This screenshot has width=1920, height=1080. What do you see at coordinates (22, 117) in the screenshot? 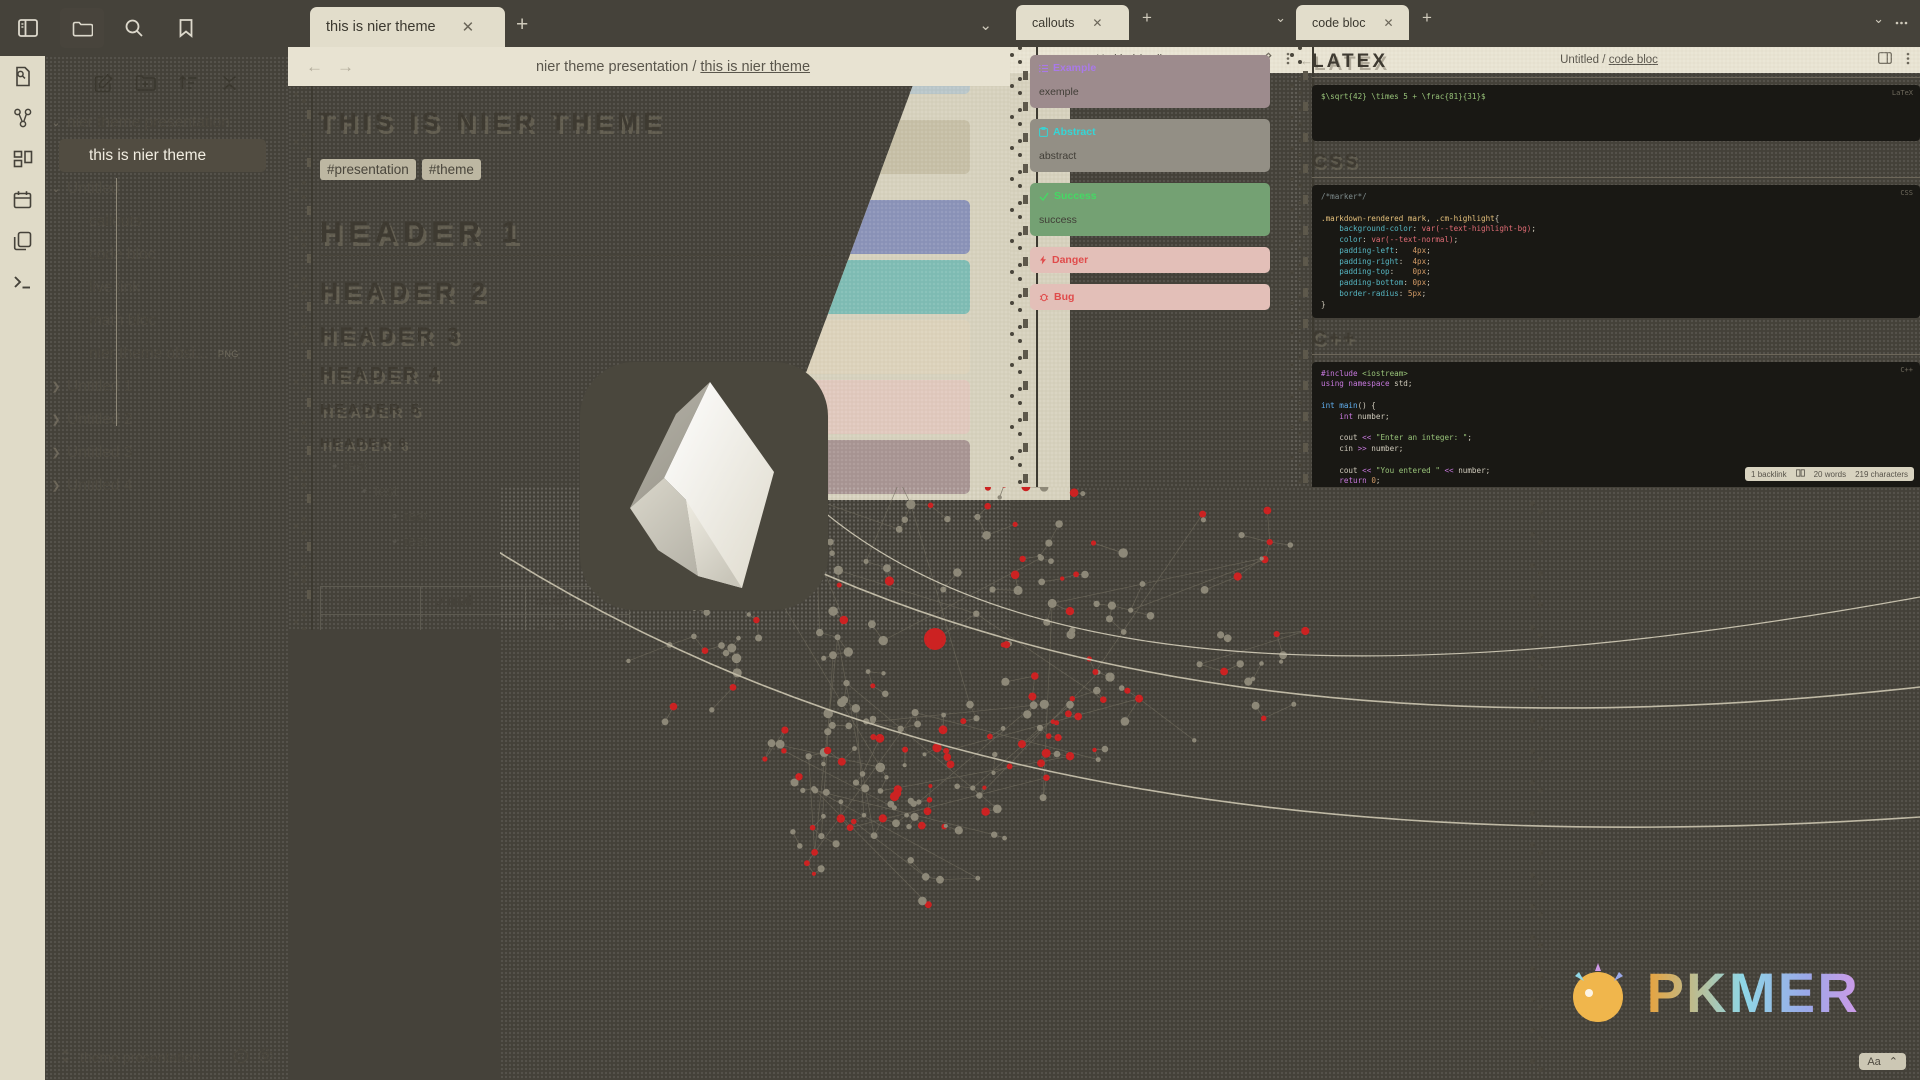
I see `graph-view-icon` at bounding box center [22, 117].